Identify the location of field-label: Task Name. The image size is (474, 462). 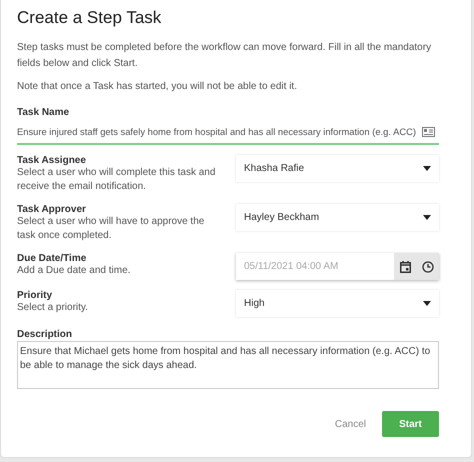
(43, 112).